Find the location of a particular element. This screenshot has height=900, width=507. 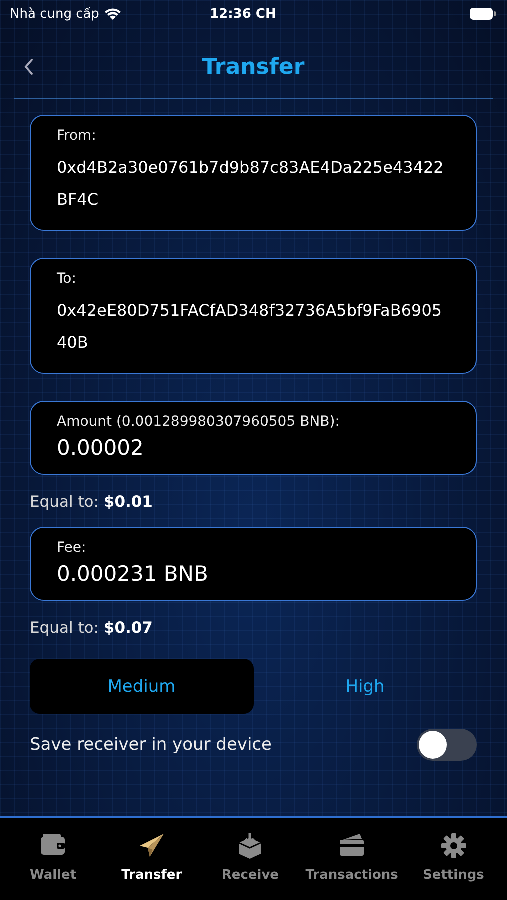

clock: 12:36 CH is located at coordinates (244, 14).